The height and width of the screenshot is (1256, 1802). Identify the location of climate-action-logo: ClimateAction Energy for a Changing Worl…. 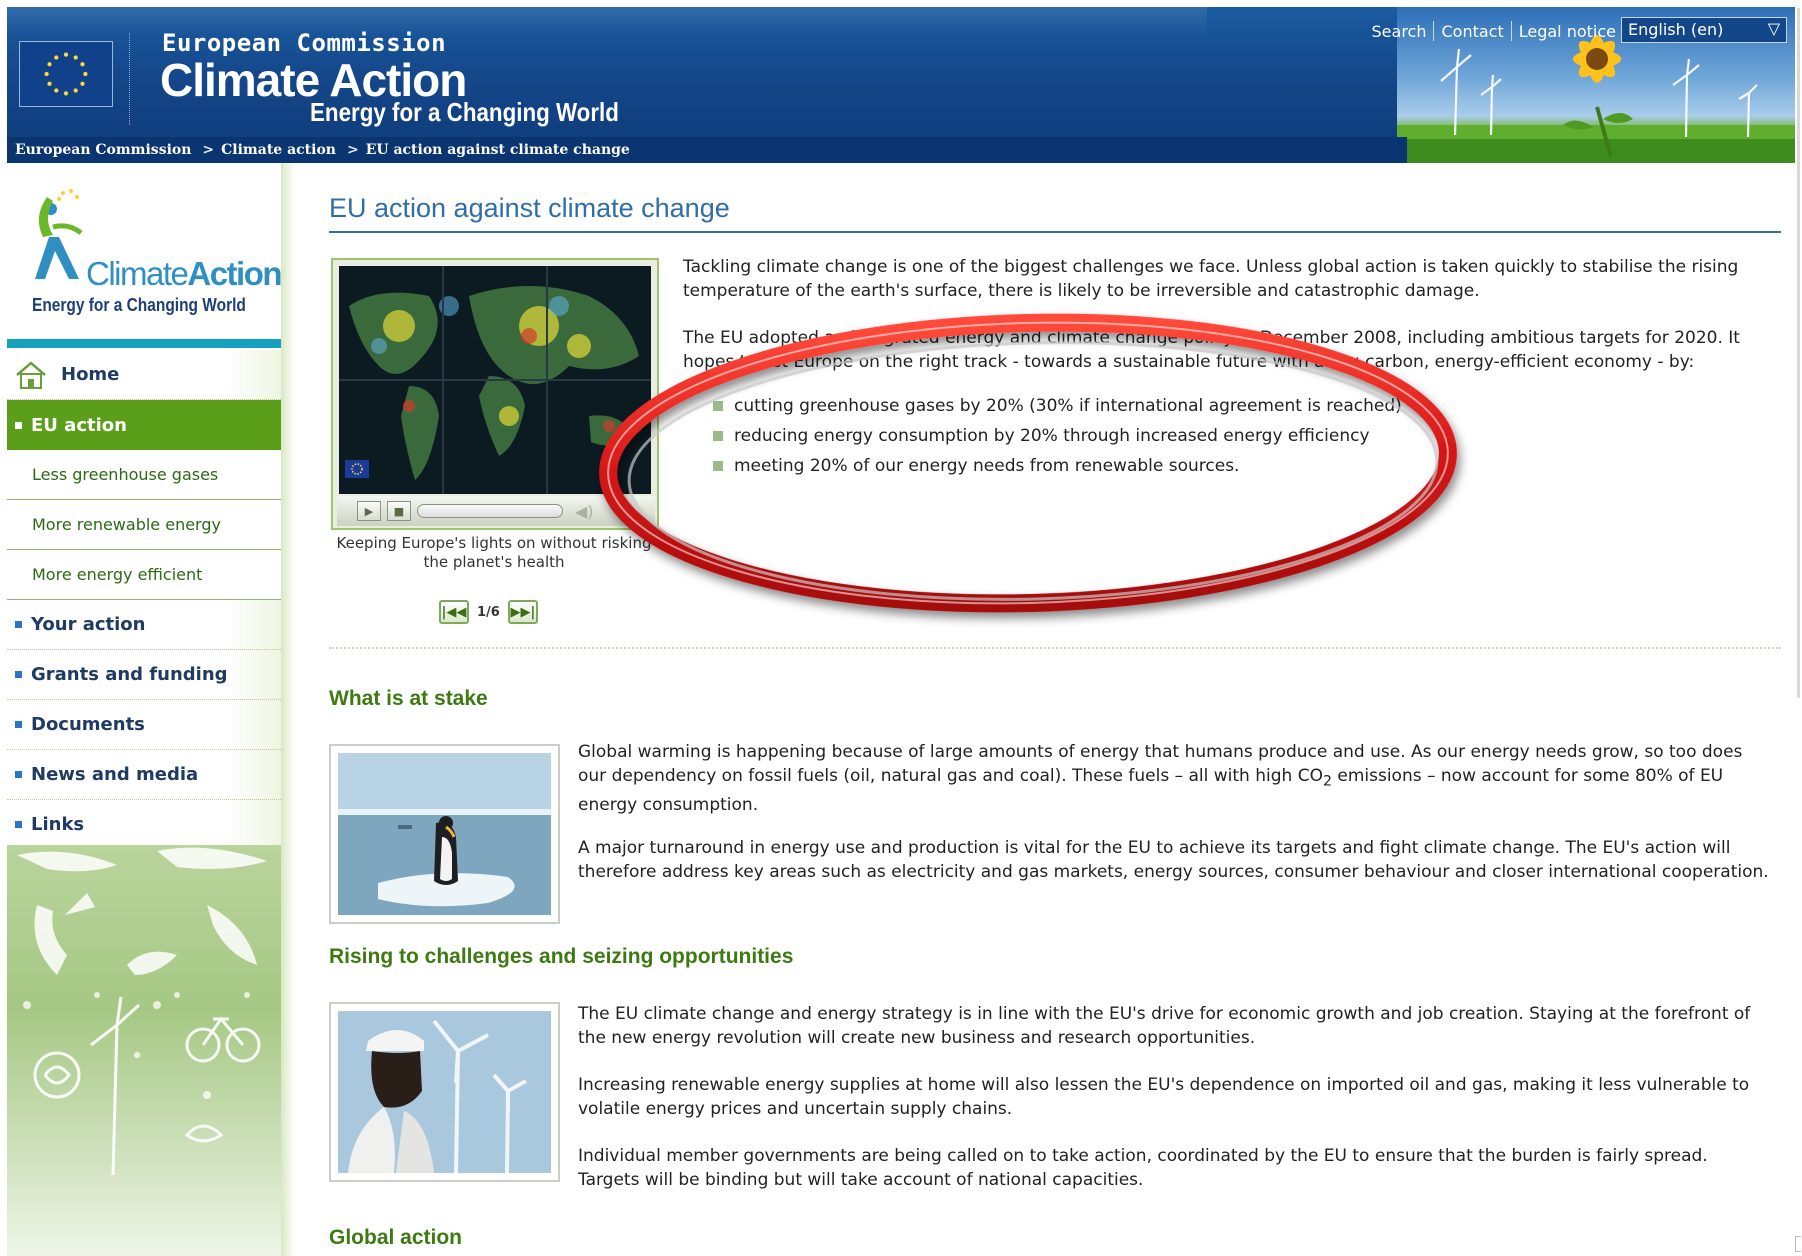
(144, 252).